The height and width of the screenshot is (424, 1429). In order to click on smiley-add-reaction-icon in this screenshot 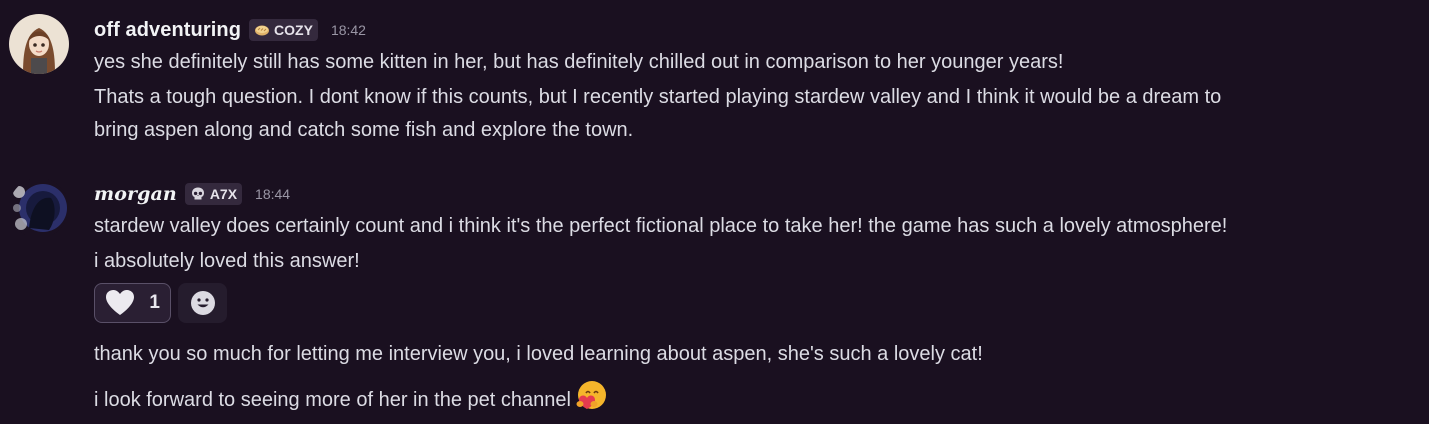, I will do `click(202, 303)`.